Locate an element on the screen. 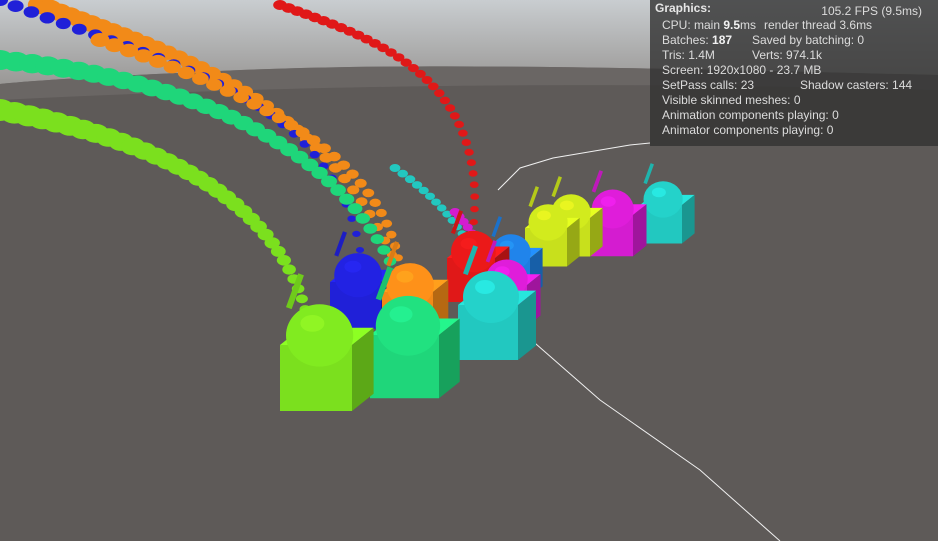  robot-yellow-head is located at coordinates (548, 222).